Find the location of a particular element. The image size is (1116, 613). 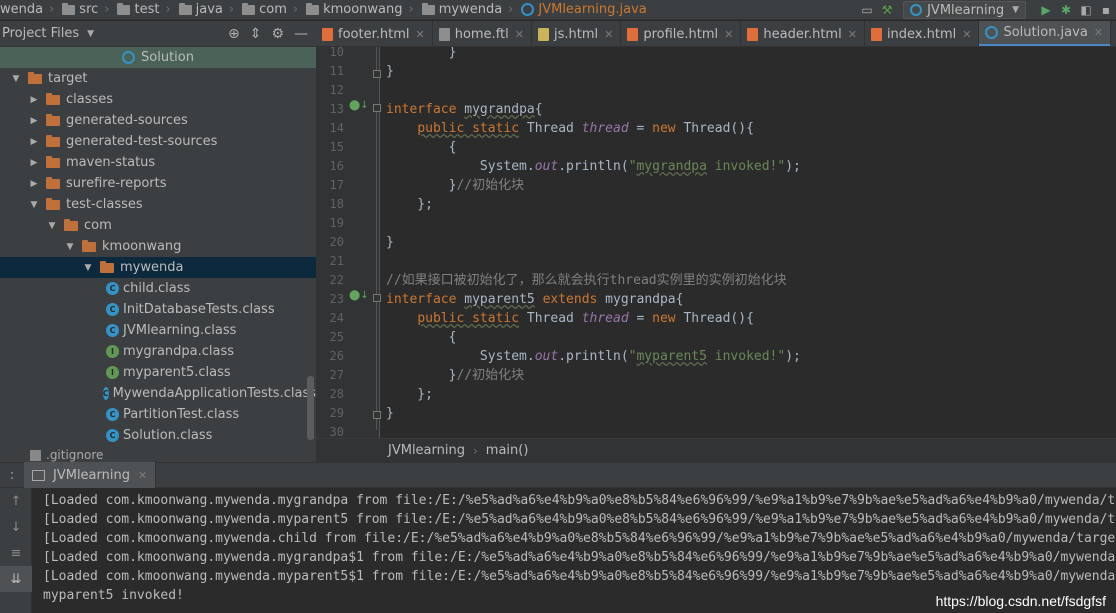

tree-item-label: maven-status is located at coordinates (111, 162).